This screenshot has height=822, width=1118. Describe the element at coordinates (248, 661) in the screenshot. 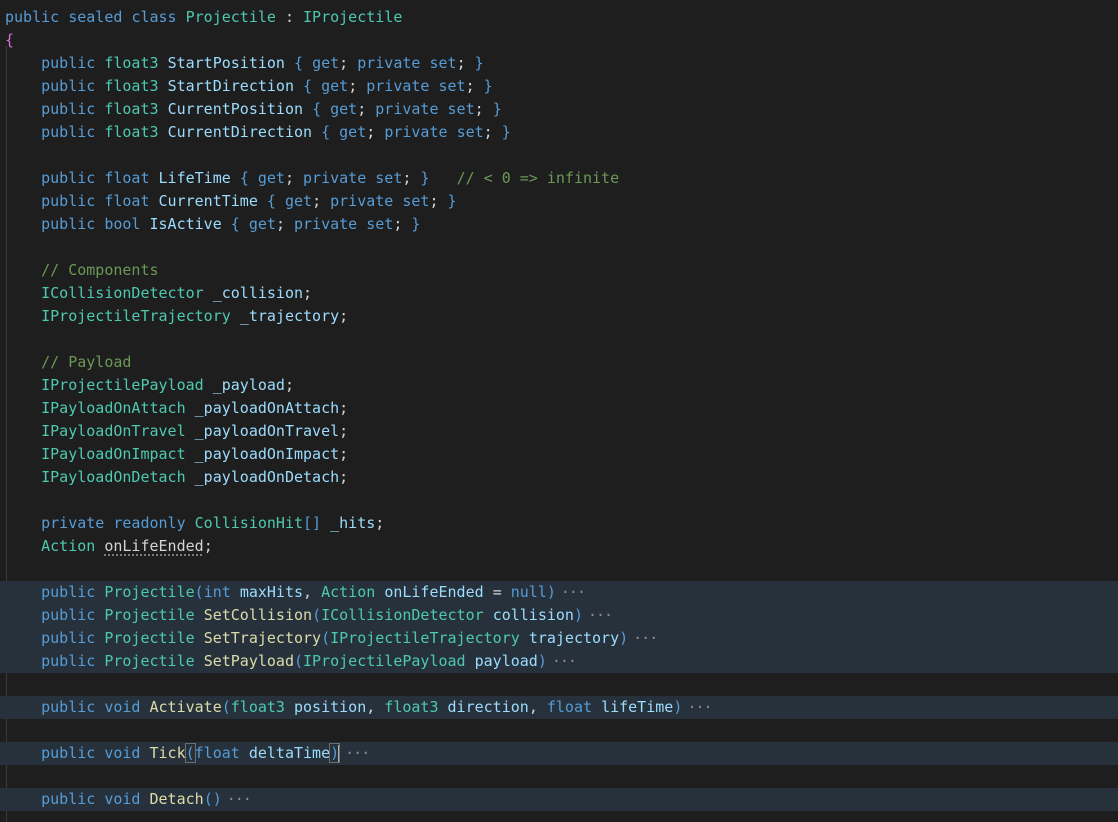

I see `code-token: SetPayload` at that location.